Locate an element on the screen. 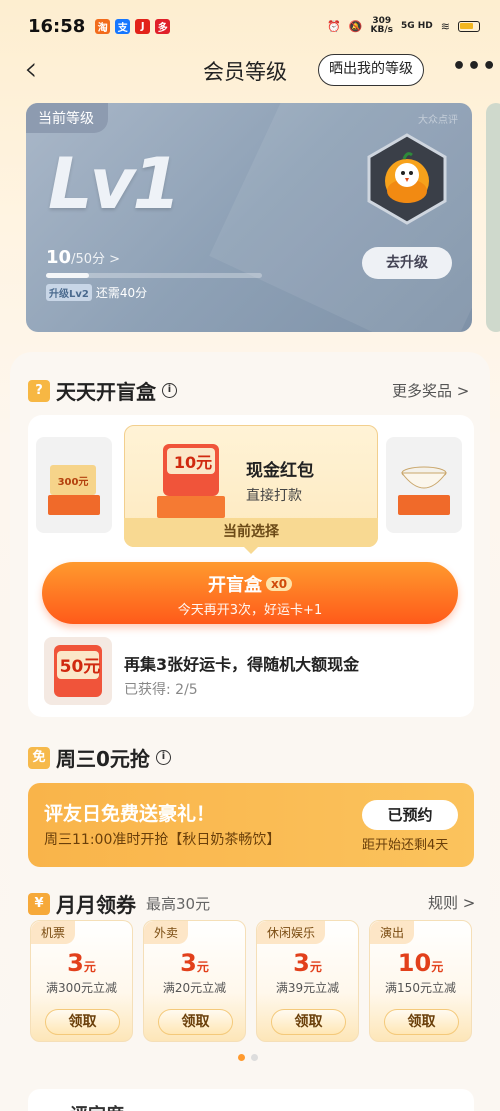 This screenshot has width=500, height=1111. level-text: Lv1 is located at coordinates (114, 184).